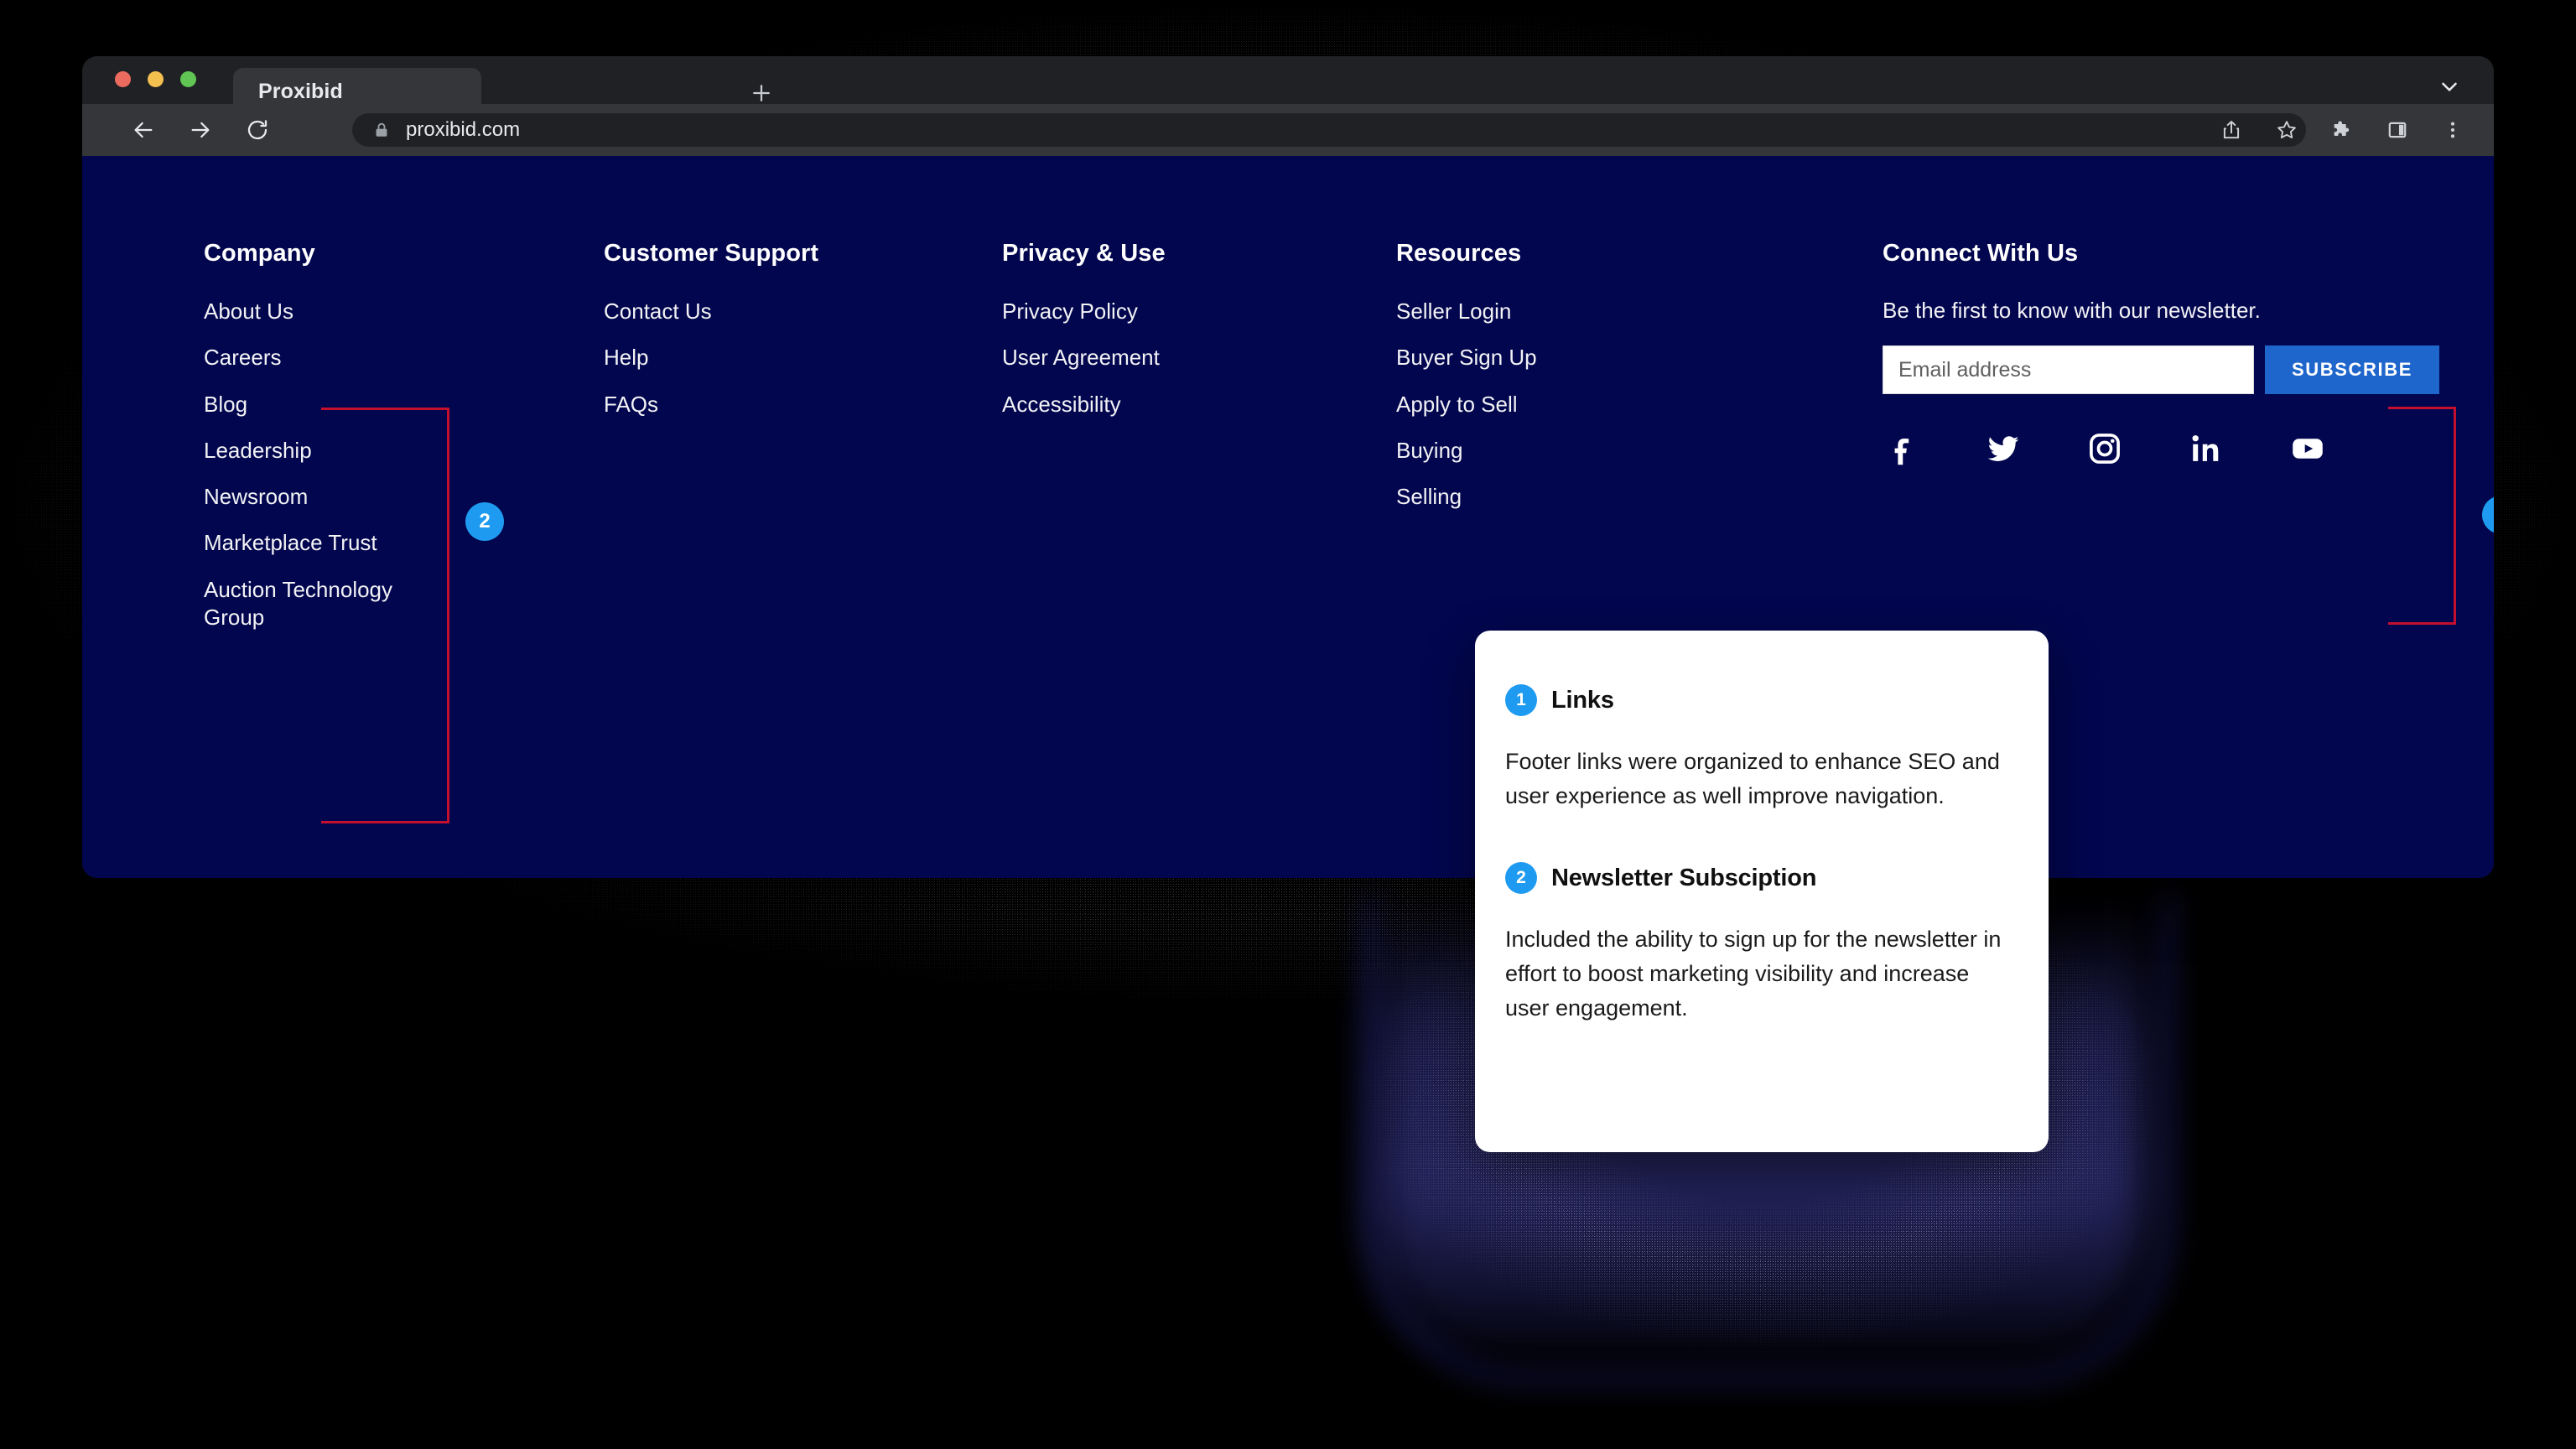  What do you see at coordinates (1902, 448) in the screenshot?
I see `facebook-icon` at bounding box center [1902, 448].